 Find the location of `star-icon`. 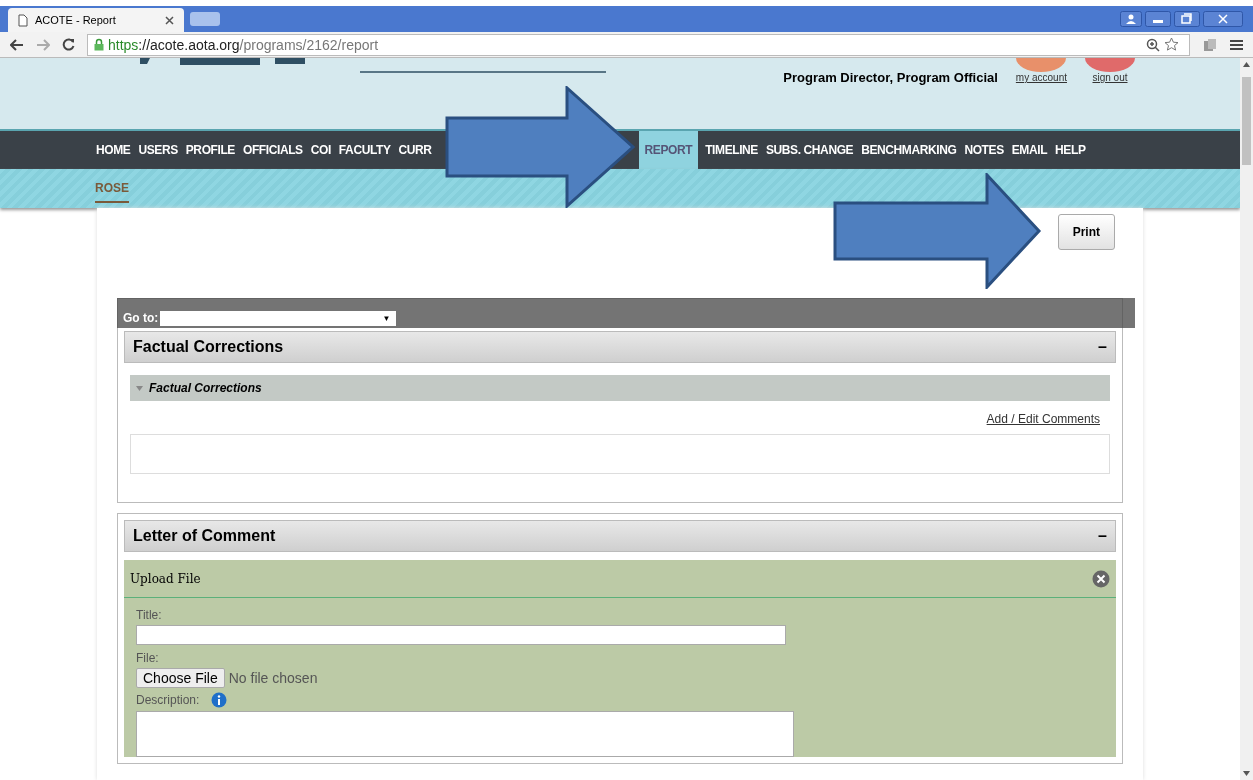

star-icon is located at coordinates (1171, 44).